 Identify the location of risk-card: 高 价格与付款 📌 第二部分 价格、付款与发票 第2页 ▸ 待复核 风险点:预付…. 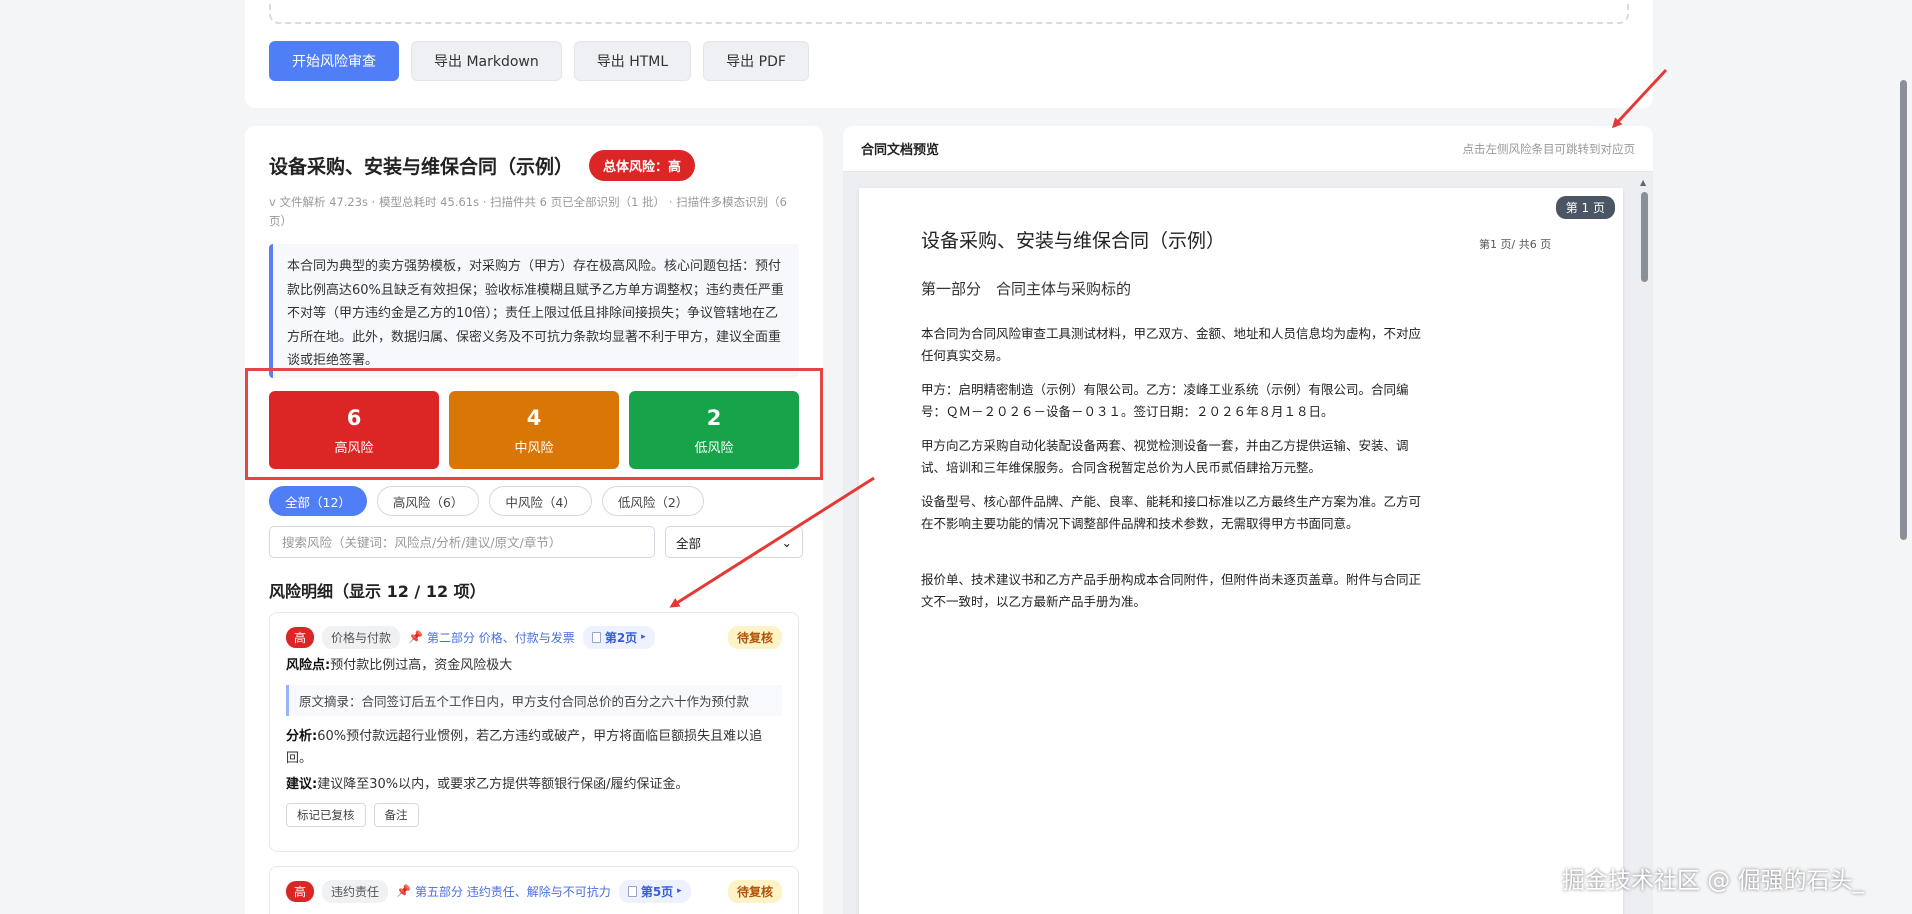
(534, 732).